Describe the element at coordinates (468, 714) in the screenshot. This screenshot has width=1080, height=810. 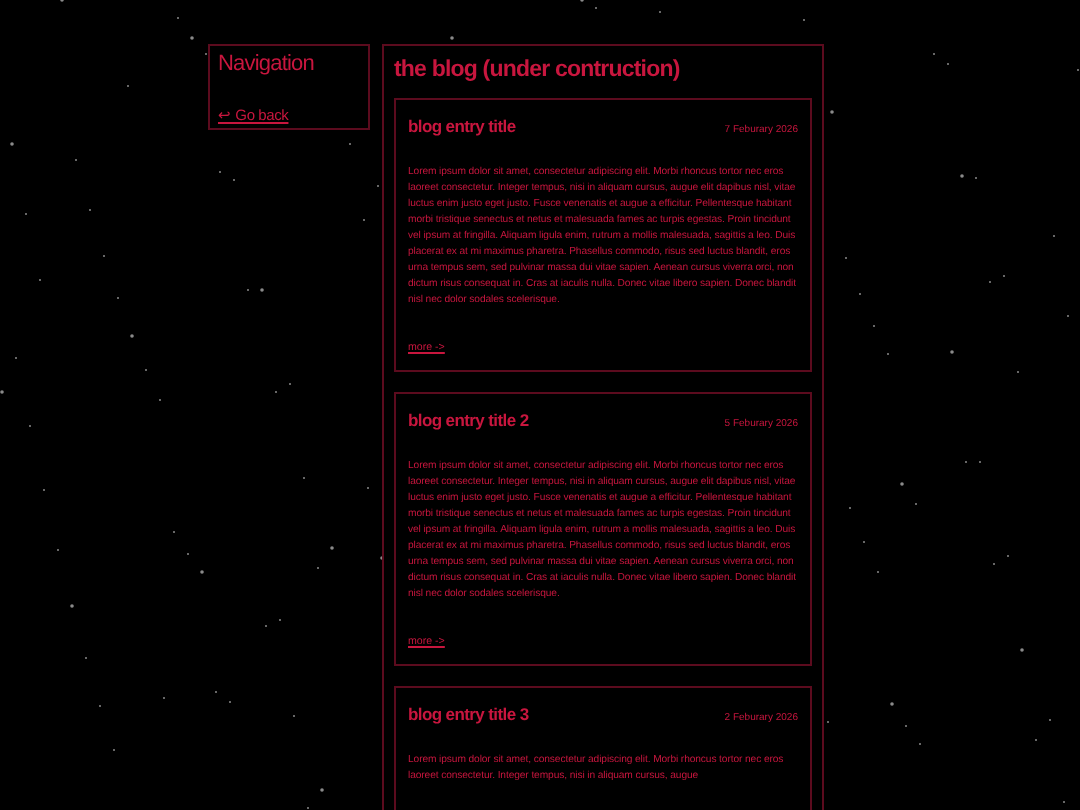
I see `entry-title: blog entry title 3` at that location.